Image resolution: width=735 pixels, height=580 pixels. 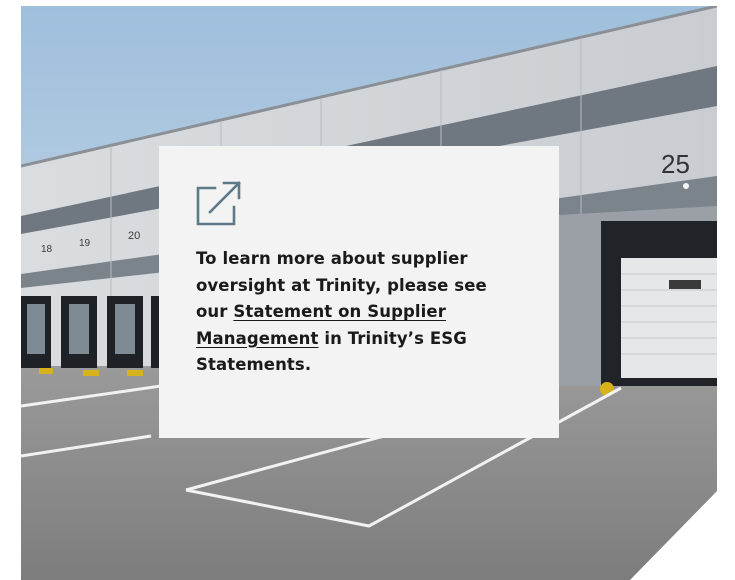 I want to click on dock-number-20: 20, so click(x=134, y=236).